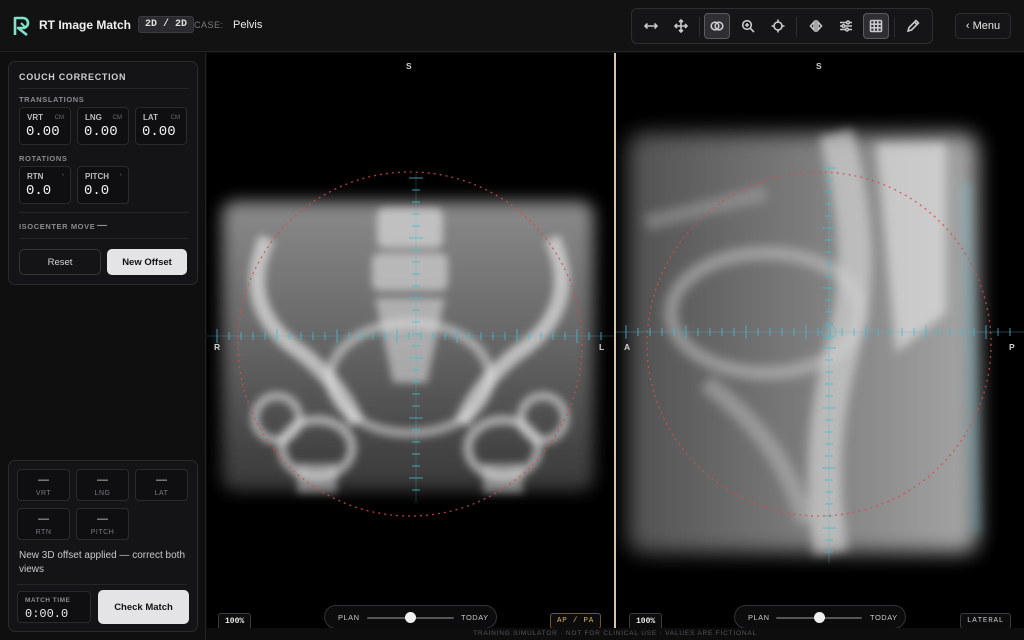 Image resolution: width=1024 pixels, height=640 pixels. Describe the element at coordinates (1012, 347) in the screenshot. I see `lat-orient-right: P` at that location.